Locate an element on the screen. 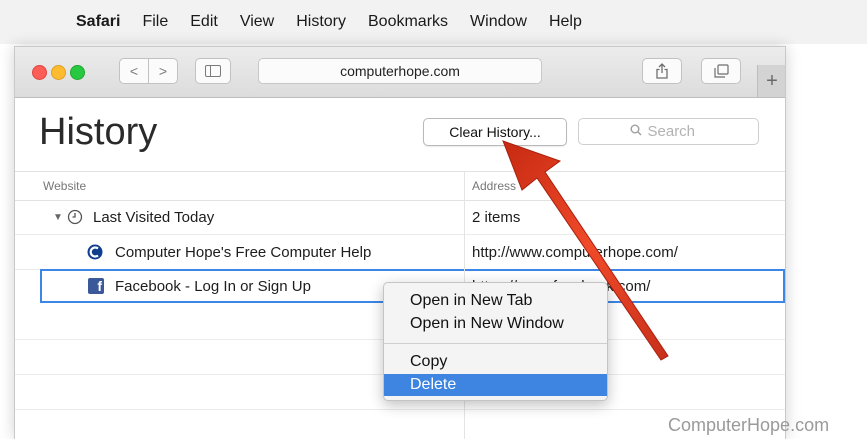 The width and height of the screenshot is (867, 439). annotation-arrow-icon is located at coordinates (585, 250).